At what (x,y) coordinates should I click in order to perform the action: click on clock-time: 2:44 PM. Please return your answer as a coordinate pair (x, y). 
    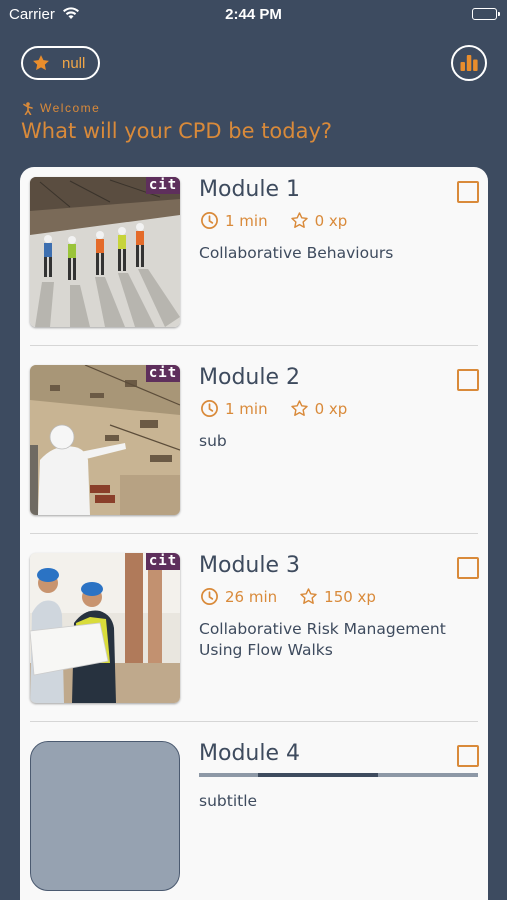
    Looking at the image, I should click on (253, 14).